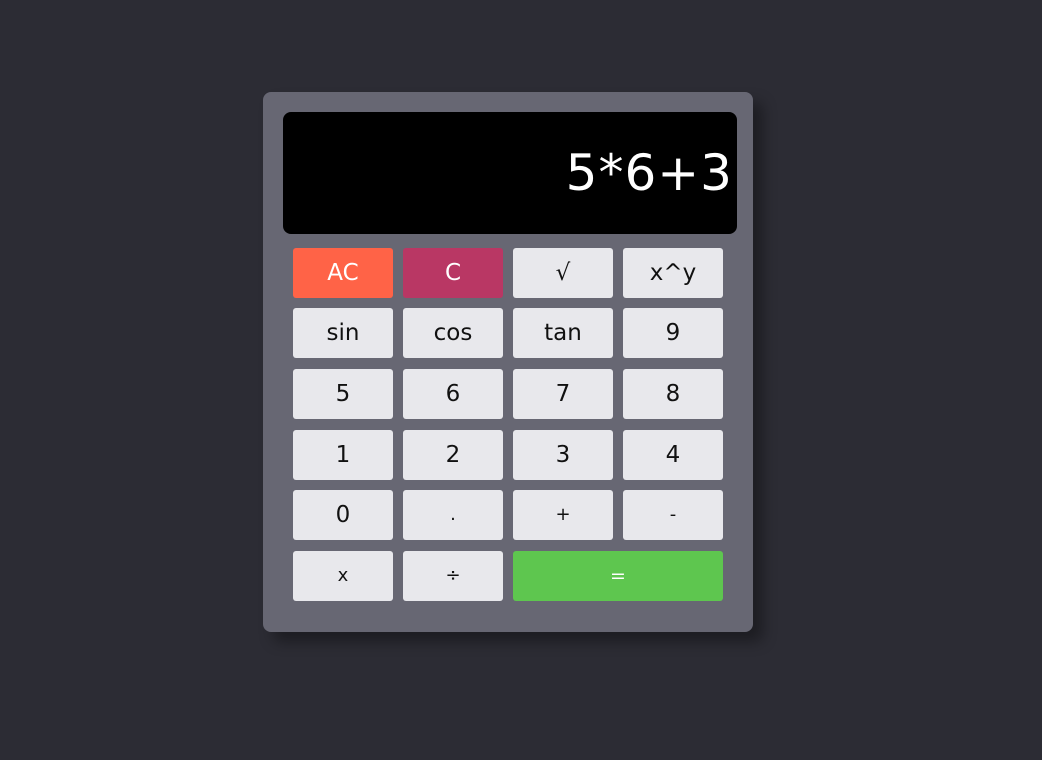  What do you see at coordinates (343, 333) in the screenshot?
I see `sin-button: sin` at bounding box center [343, 333].